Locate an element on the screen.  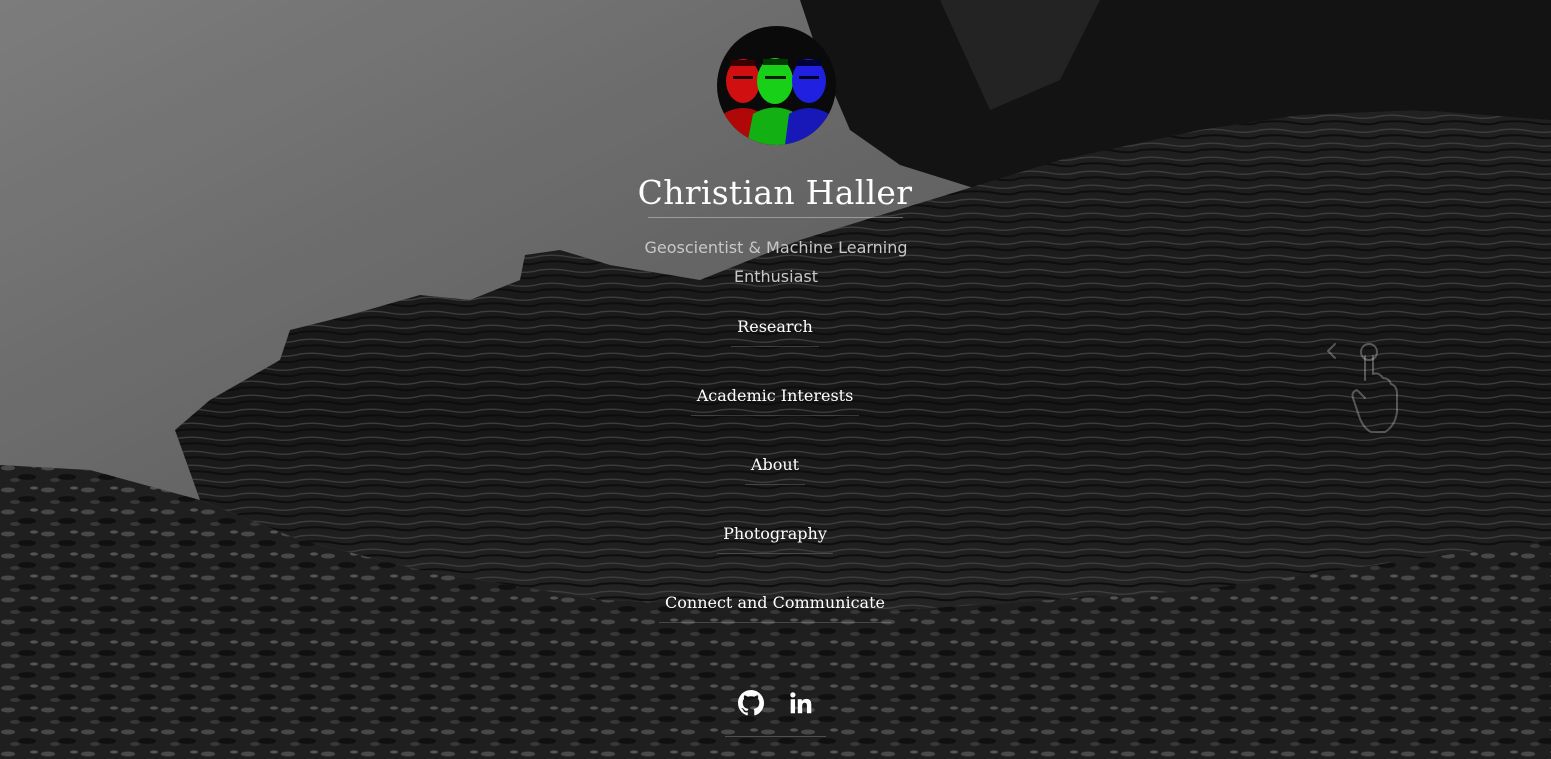
nav-about: About is located at coordinates (775, 481).